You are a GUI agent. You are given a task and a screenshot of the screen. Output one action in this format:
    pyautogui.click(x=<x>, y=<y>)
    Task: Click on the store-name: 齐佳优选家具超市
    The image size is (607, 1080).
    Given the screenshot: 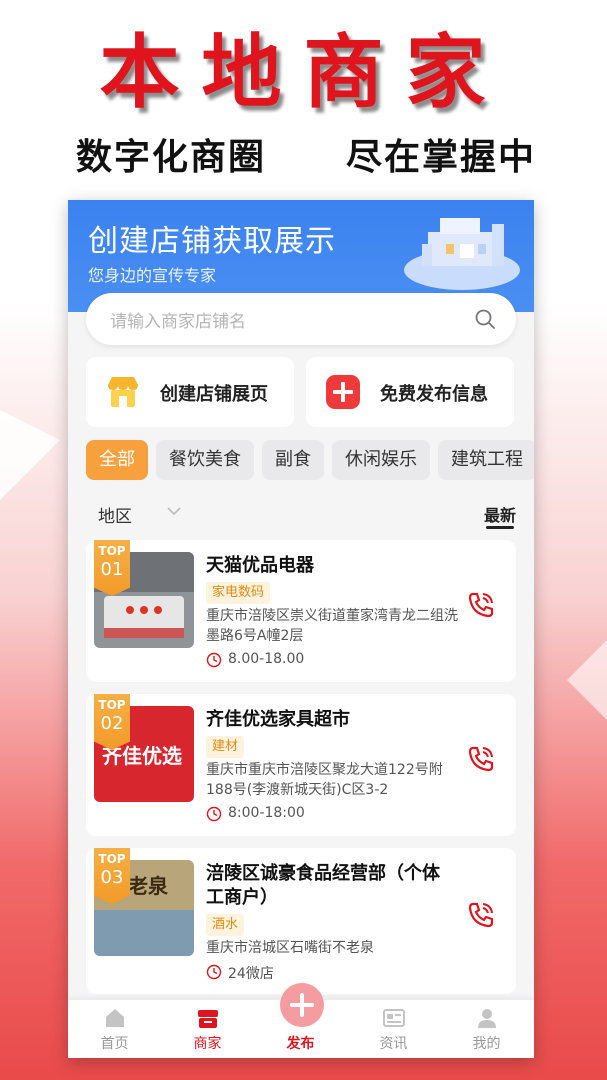 What is the action you would take?
    pyautogui.click(x=278, y=719)
    